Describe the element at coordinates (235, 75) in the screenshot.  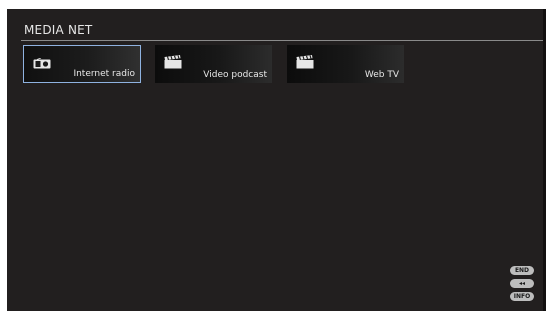
I see `tile-label: Video podcast` at that location.